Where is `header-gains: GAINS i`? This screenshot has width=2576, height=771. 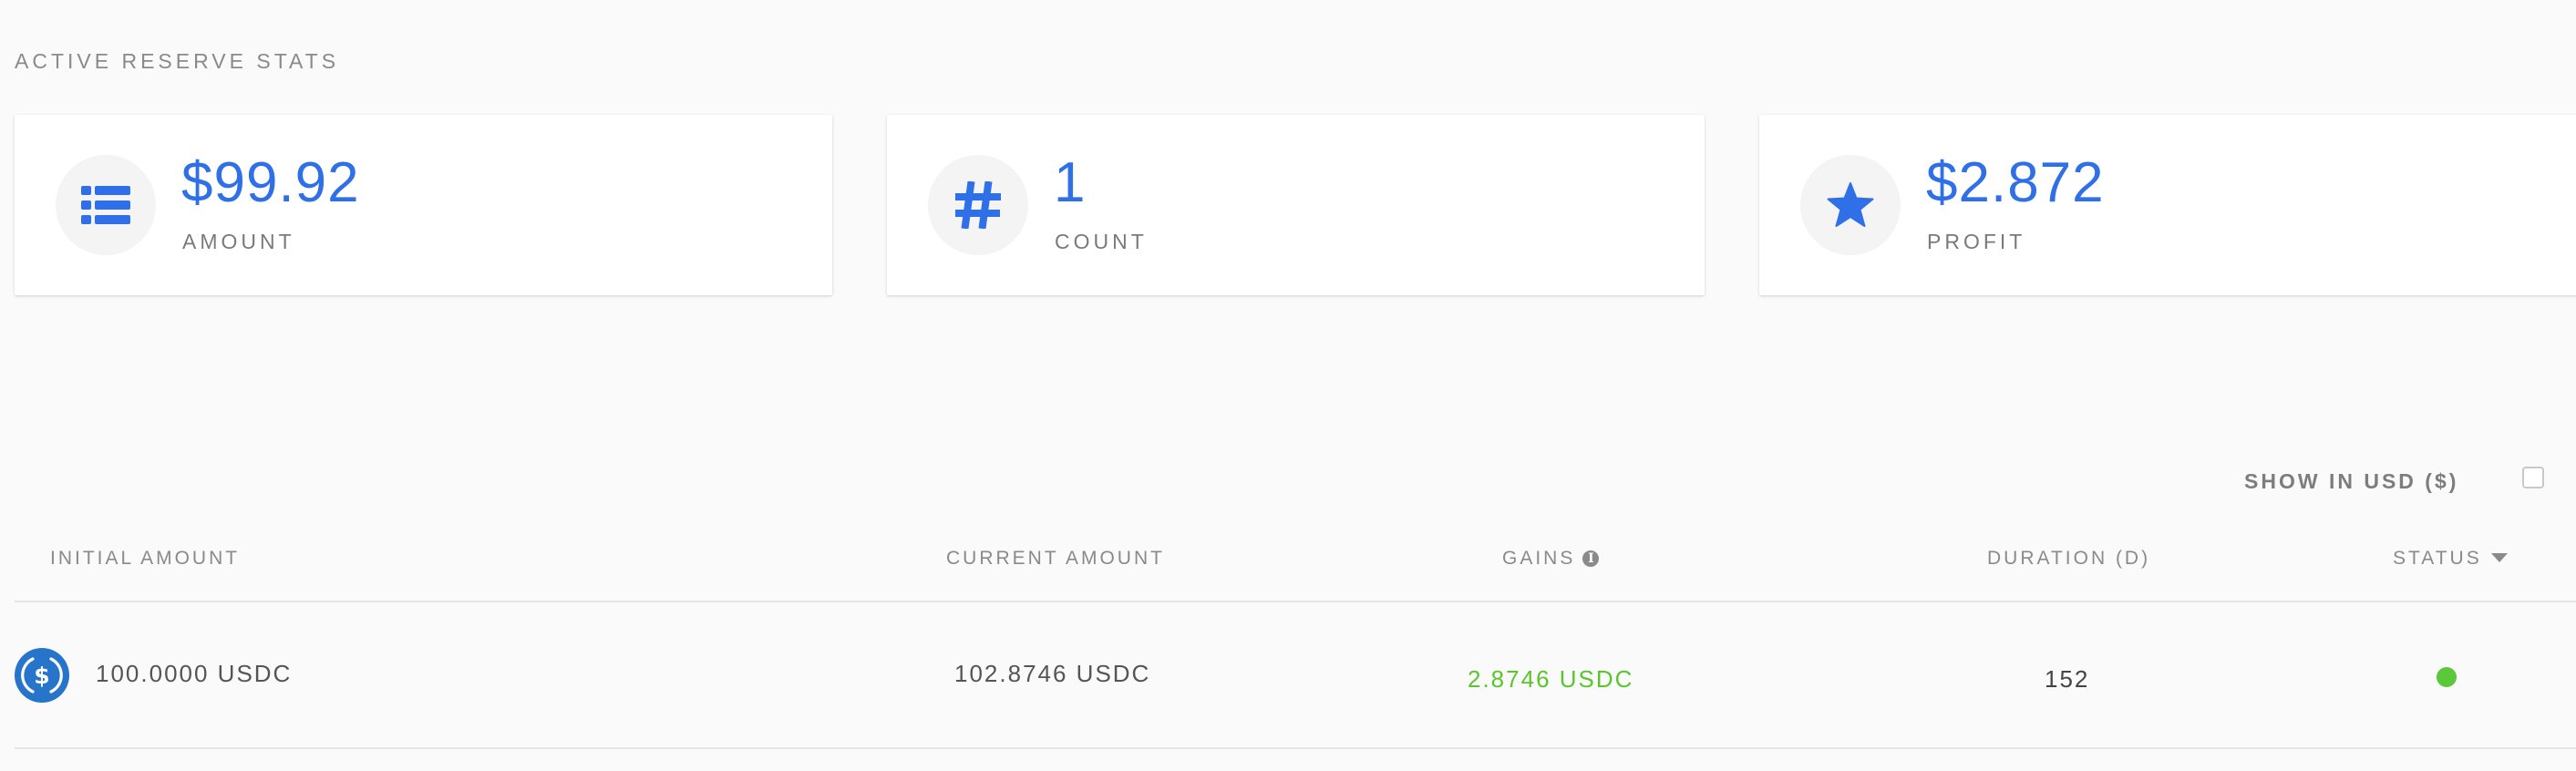 header-gains: GAINS i is located at coordinates (1551, 559).